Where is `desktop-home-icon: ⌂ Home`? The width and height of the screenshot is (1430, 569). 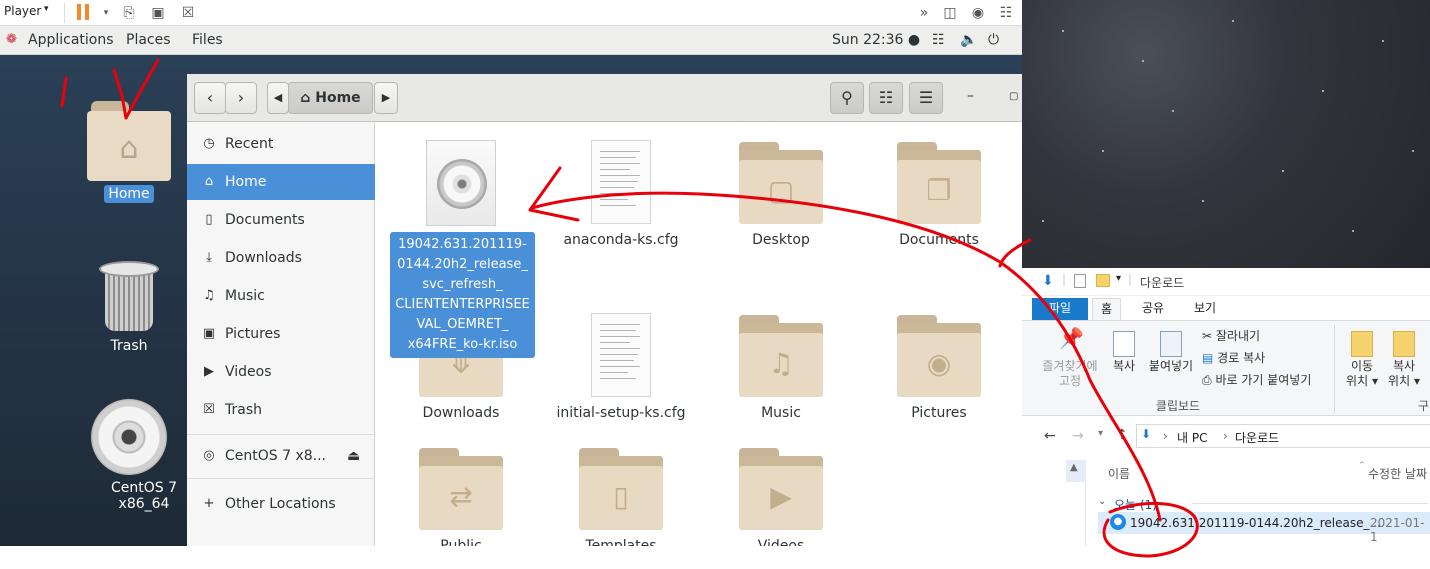 desktop-home-icon: ⌂ Home is located at coordinates (129, 152).